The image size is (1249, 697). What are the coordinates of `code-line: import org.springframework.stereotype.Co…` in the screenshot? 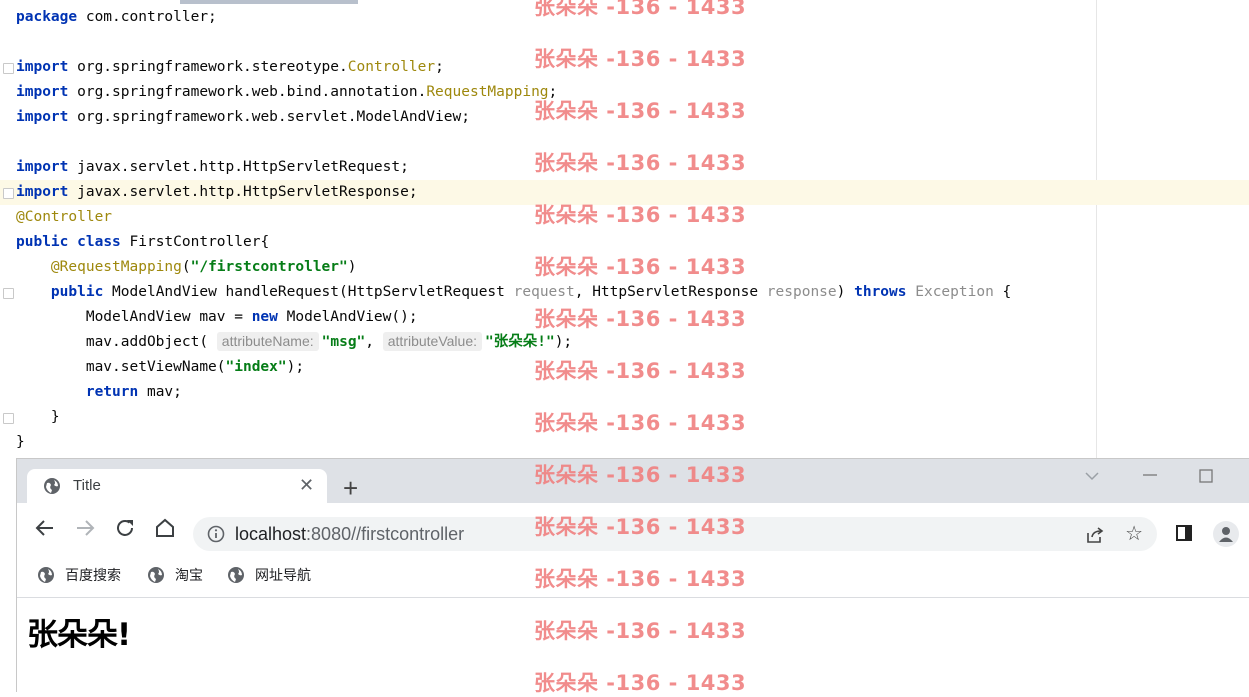 It's located at (624, 67).